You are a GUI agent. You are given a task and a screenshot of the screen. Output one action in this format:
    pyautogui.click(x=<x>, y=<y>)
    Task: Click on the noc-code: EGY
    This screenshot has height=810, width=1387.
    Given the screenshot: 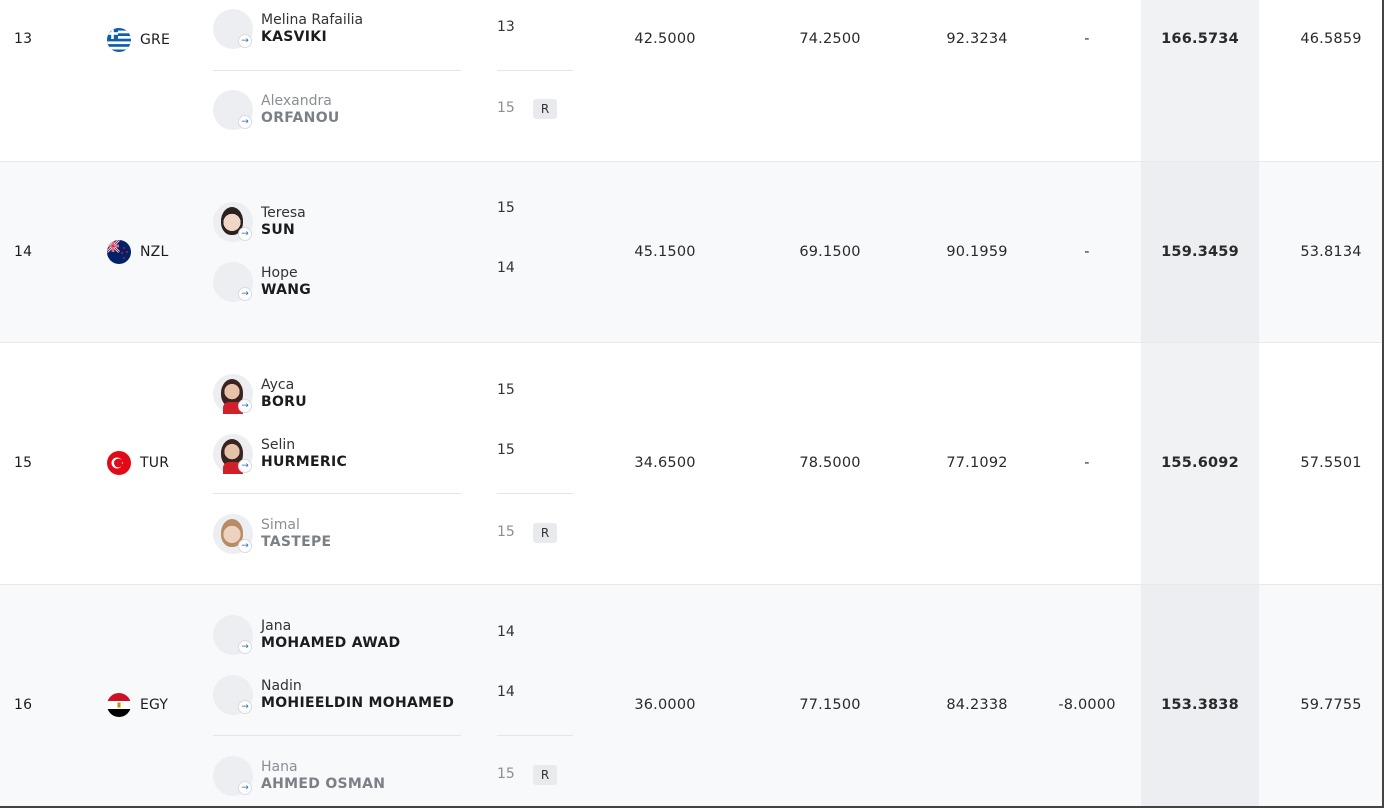 What is the action you would take?
    pyautogui.click(x=154, y=705)
    